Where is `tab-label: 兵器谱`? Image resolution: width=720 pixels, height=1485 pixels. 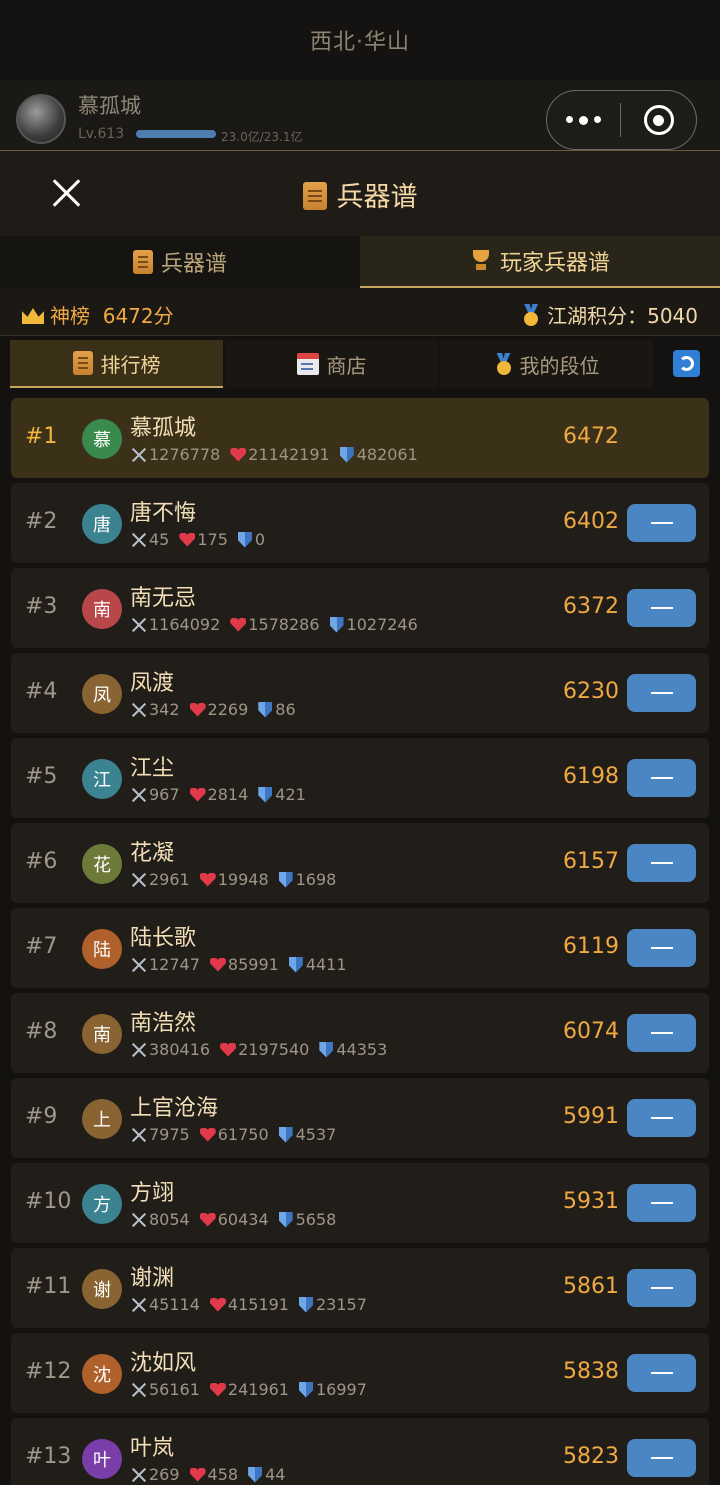
tab-label: 兵器谱 is located at coordinates (193, 264).